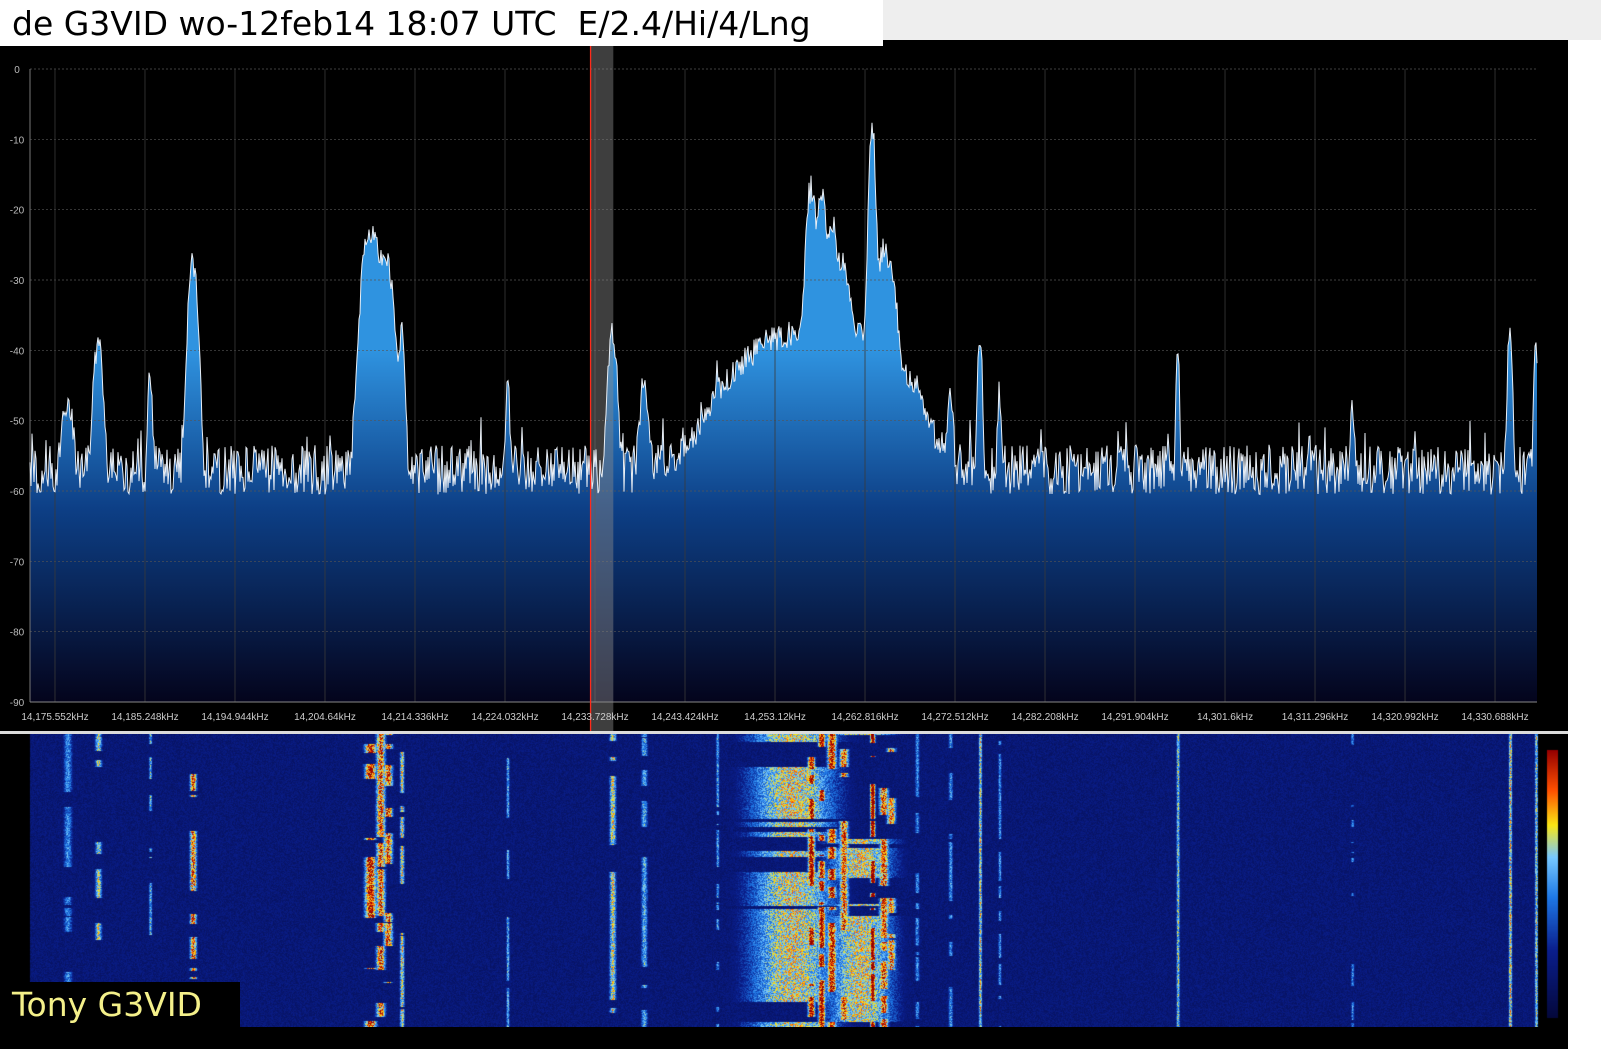 Image resolution: width=1601 pixels, height=1049 pixels. Describe the element at coordinates (17, 422) in the screenshot. I see `y-tick-label: -50` at that location.